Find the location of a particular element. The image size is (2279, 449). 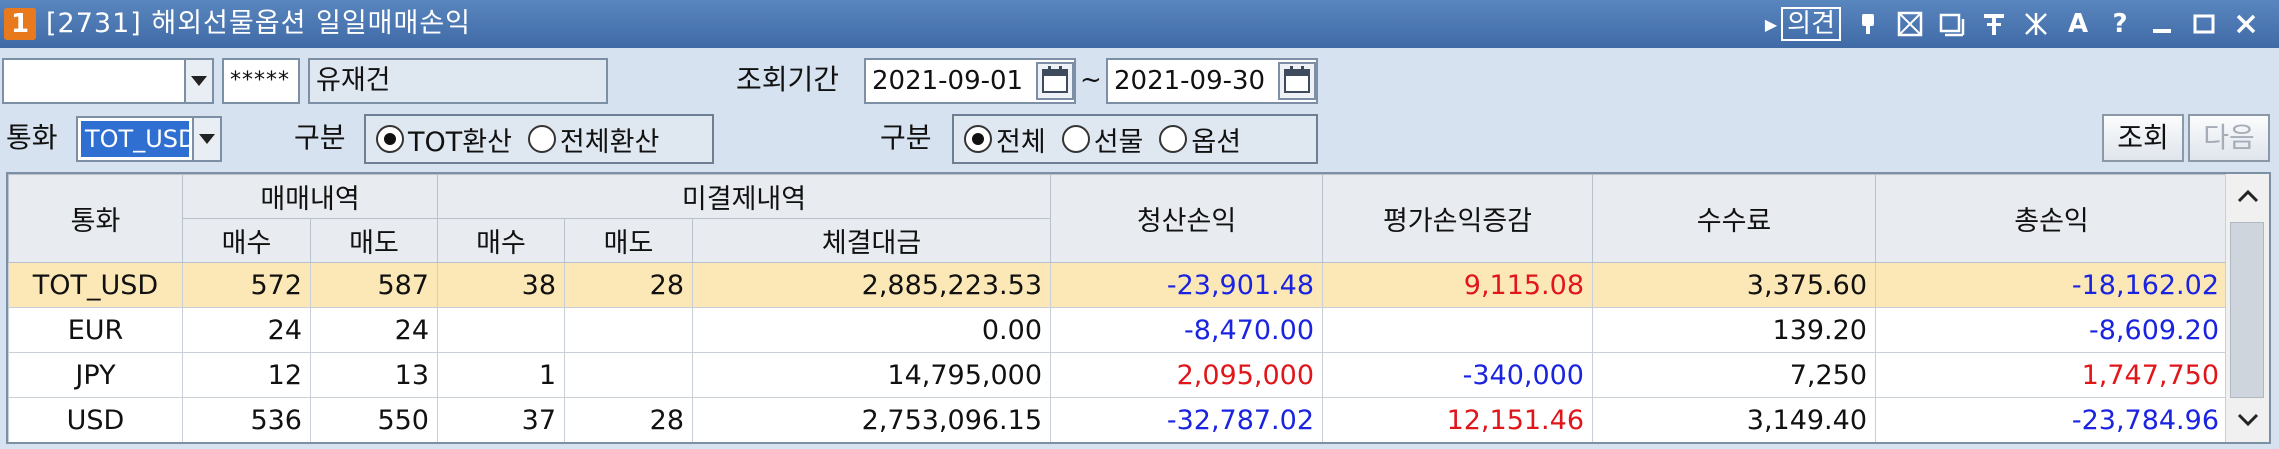

help-icon: ? is located at coordinates (2120, 24).